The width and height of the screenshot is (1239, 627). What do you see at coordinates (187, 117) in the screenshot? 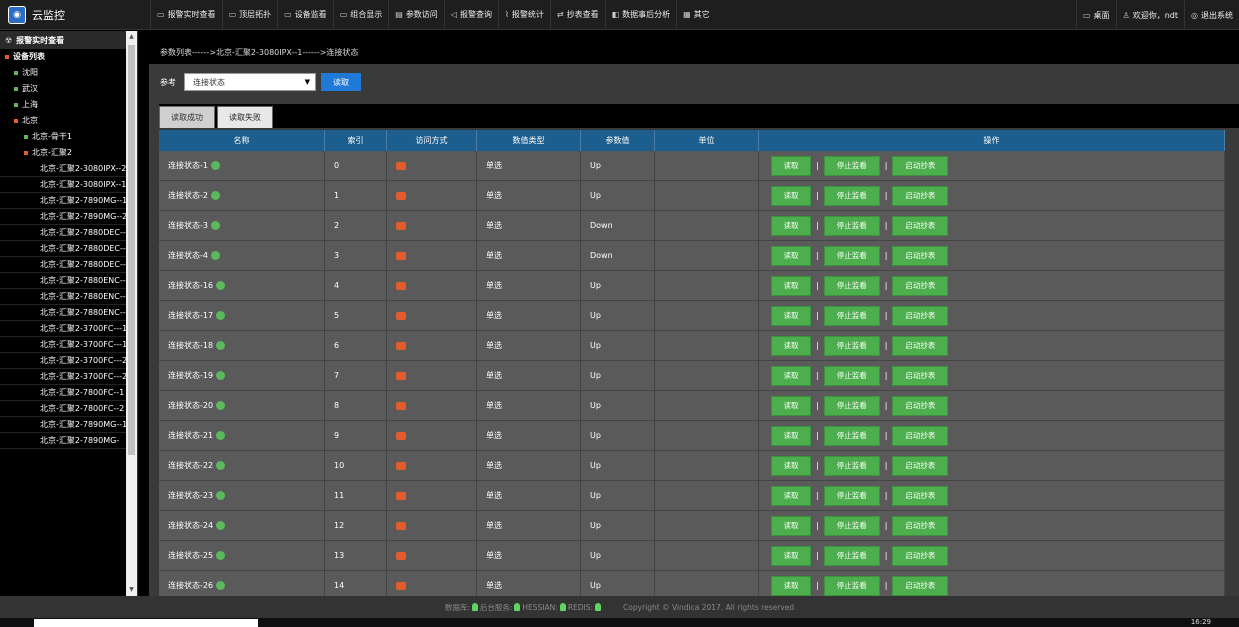
I see `tab-read-success: 读取成功` at bounding box center [187, 117].